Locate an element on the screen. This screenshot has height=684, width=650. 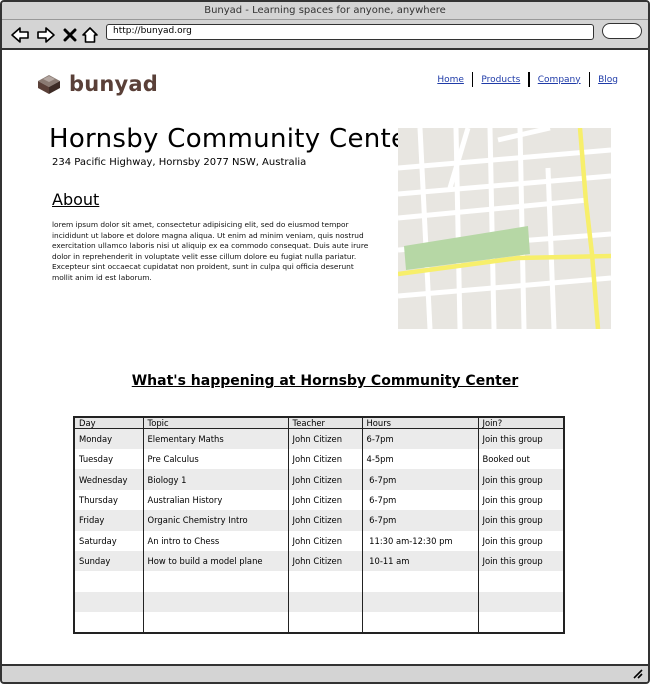
location-map is located at coordinates (504, 228).